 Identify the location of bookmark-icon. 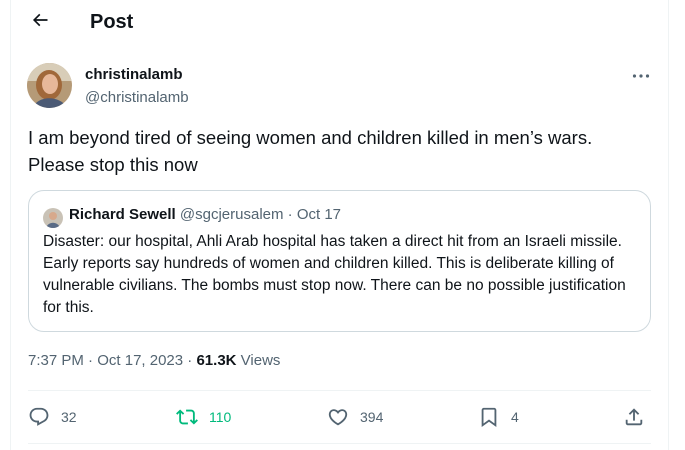
(489, 417).